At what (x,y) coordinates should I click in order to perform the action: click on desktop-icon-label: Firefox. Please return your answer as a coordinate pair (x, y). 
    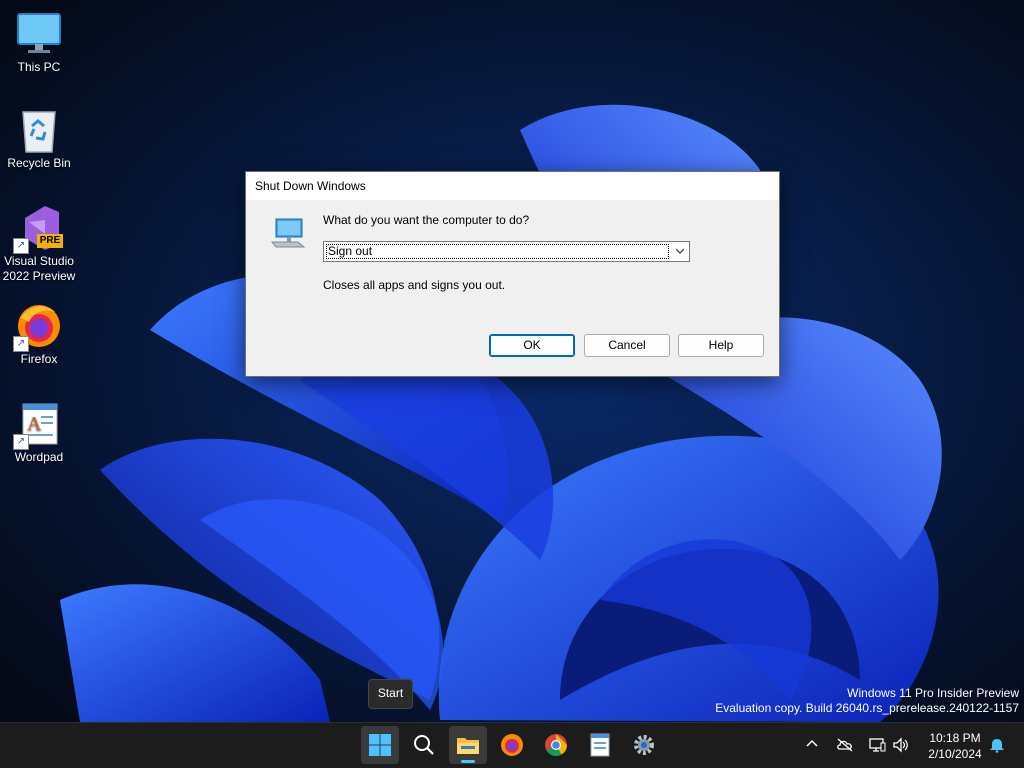
    Looking at the image, I should click on (39, 359).